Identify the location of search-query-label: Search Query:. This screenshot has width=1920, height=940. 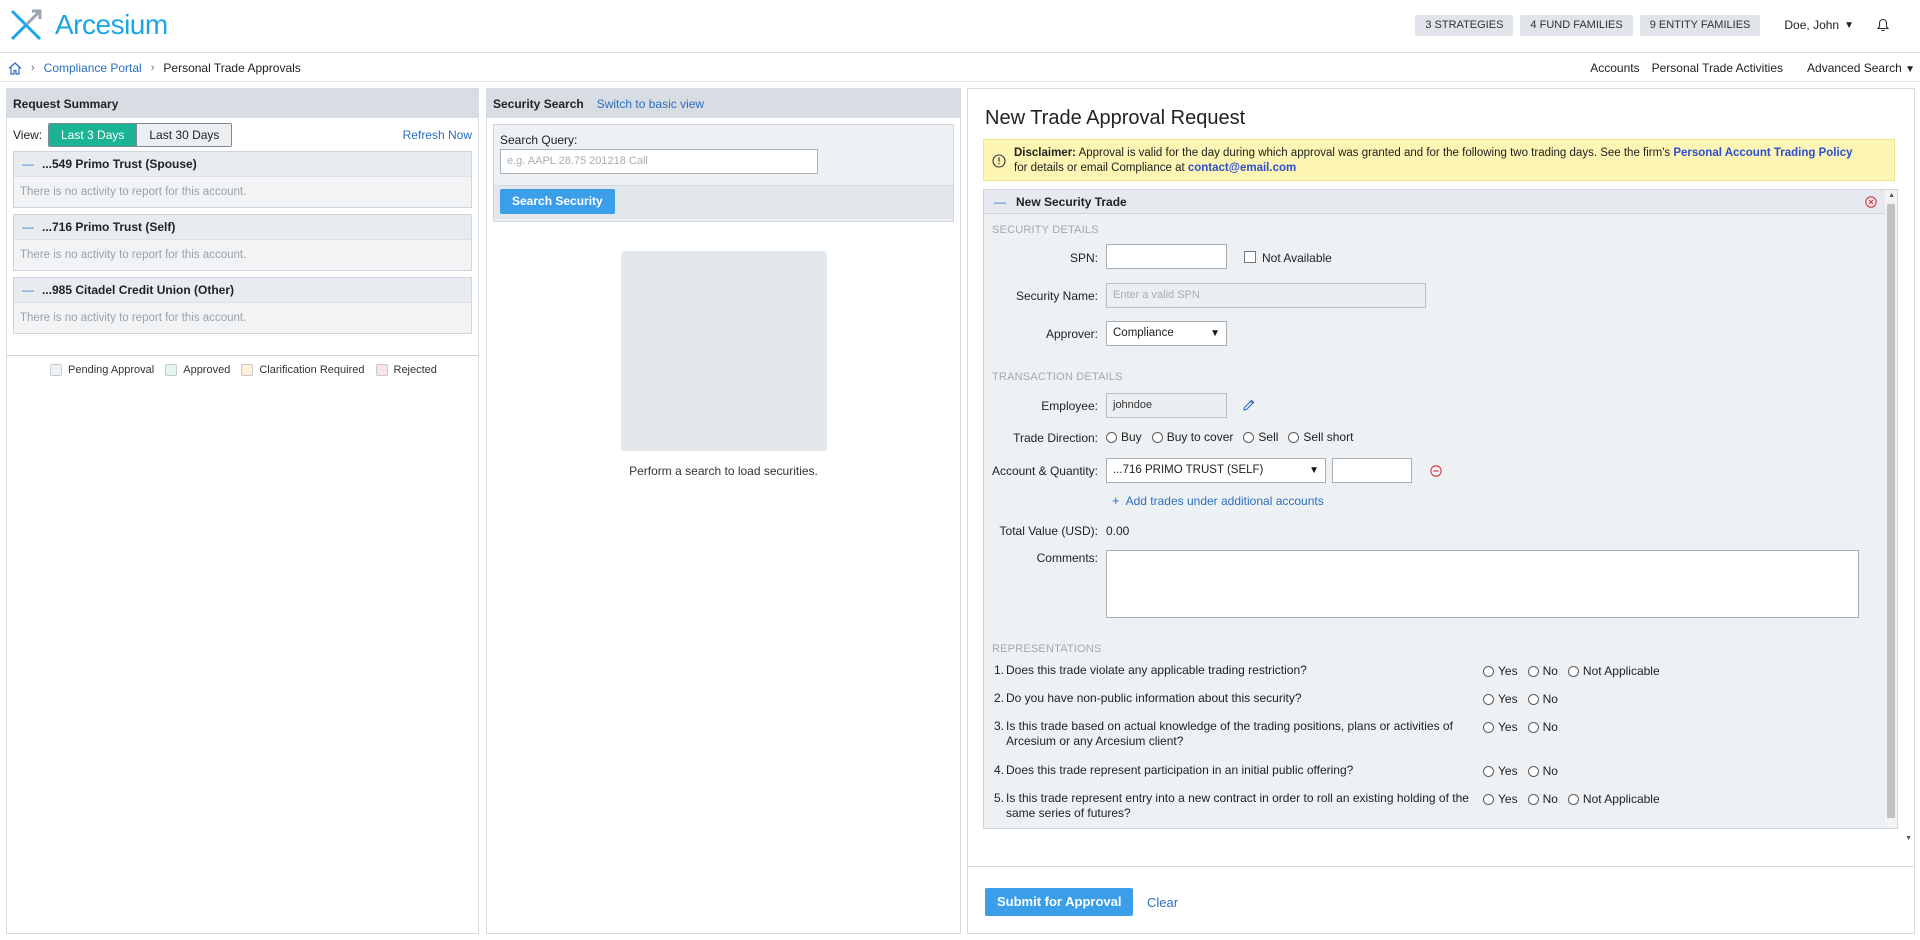
(539, 140).